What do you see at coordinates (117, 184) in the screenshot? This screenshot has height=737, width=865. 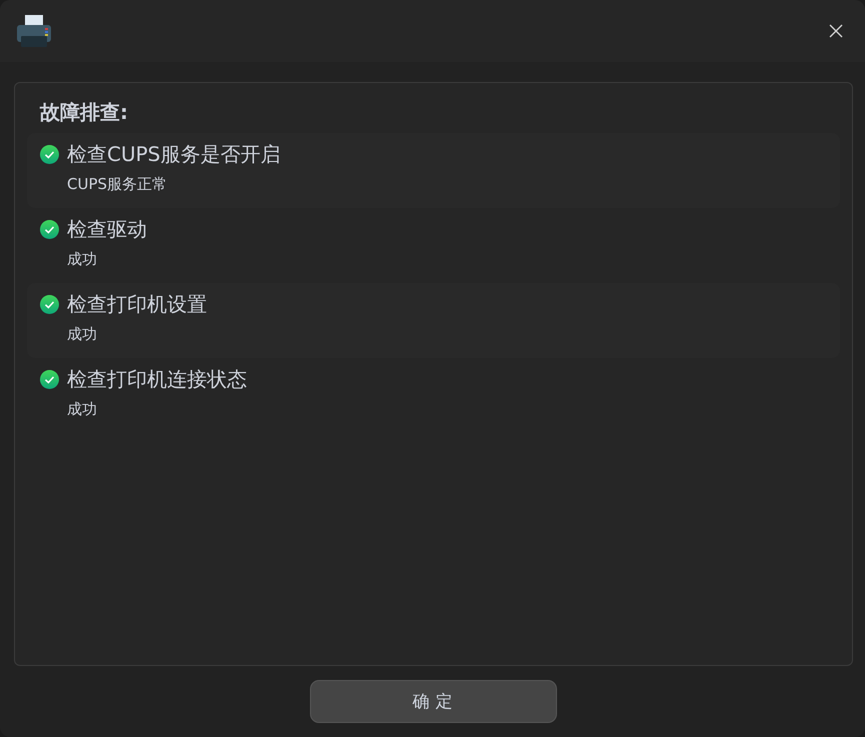 I see `check-result: CUPS服务正常` at bounding box center [117, 184].